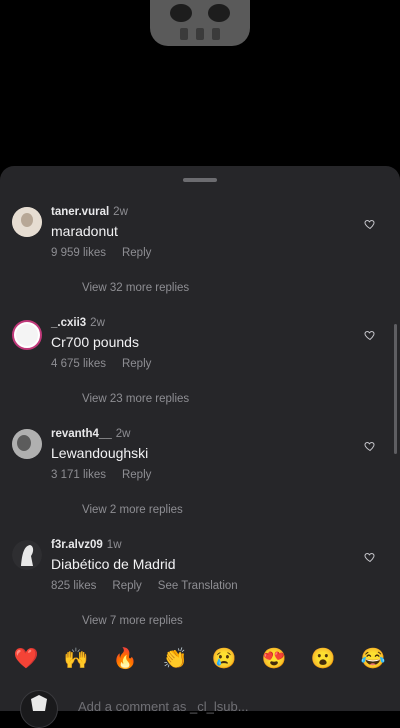  I want to click on view-replies-button: View 7 more replies, so click(132, 621).